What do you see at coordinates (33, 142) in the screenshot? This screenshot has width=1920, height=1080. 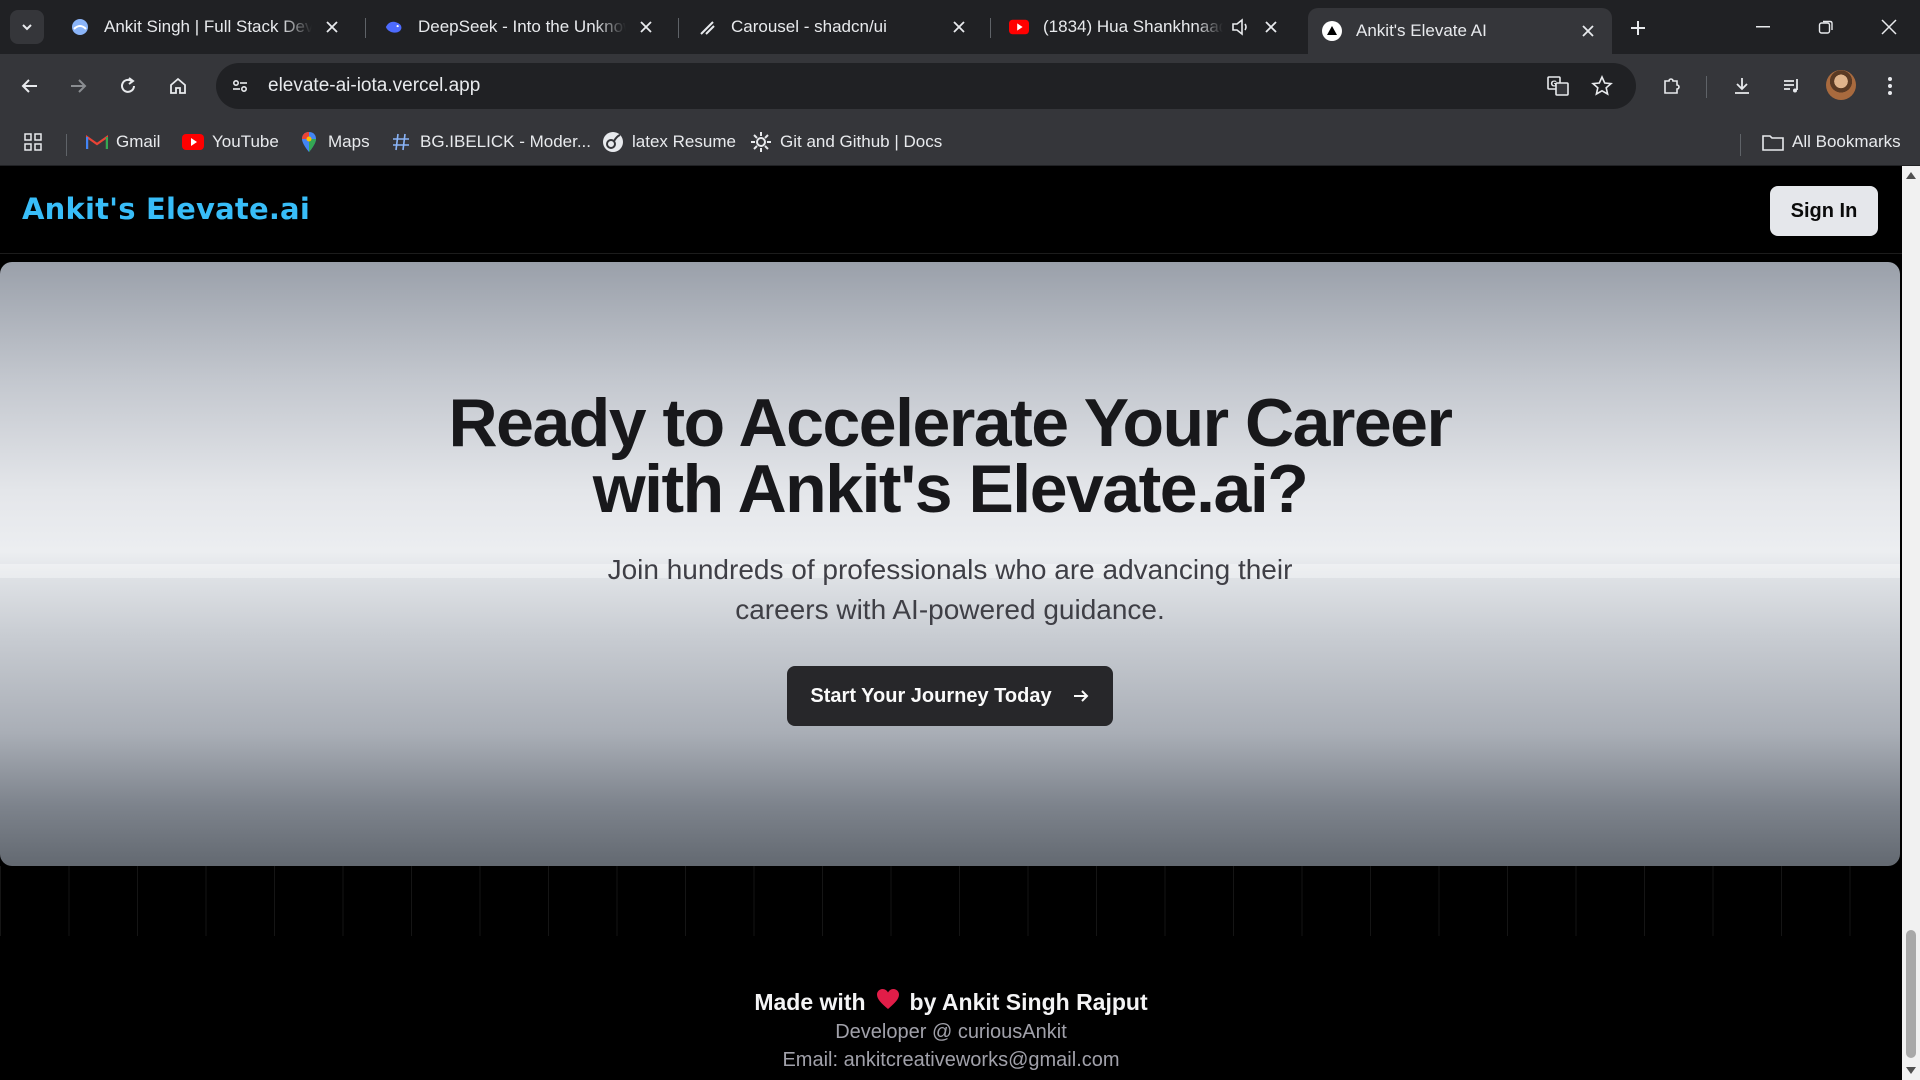 I see `apps-grid-icon` at bounding box center [33, 142].